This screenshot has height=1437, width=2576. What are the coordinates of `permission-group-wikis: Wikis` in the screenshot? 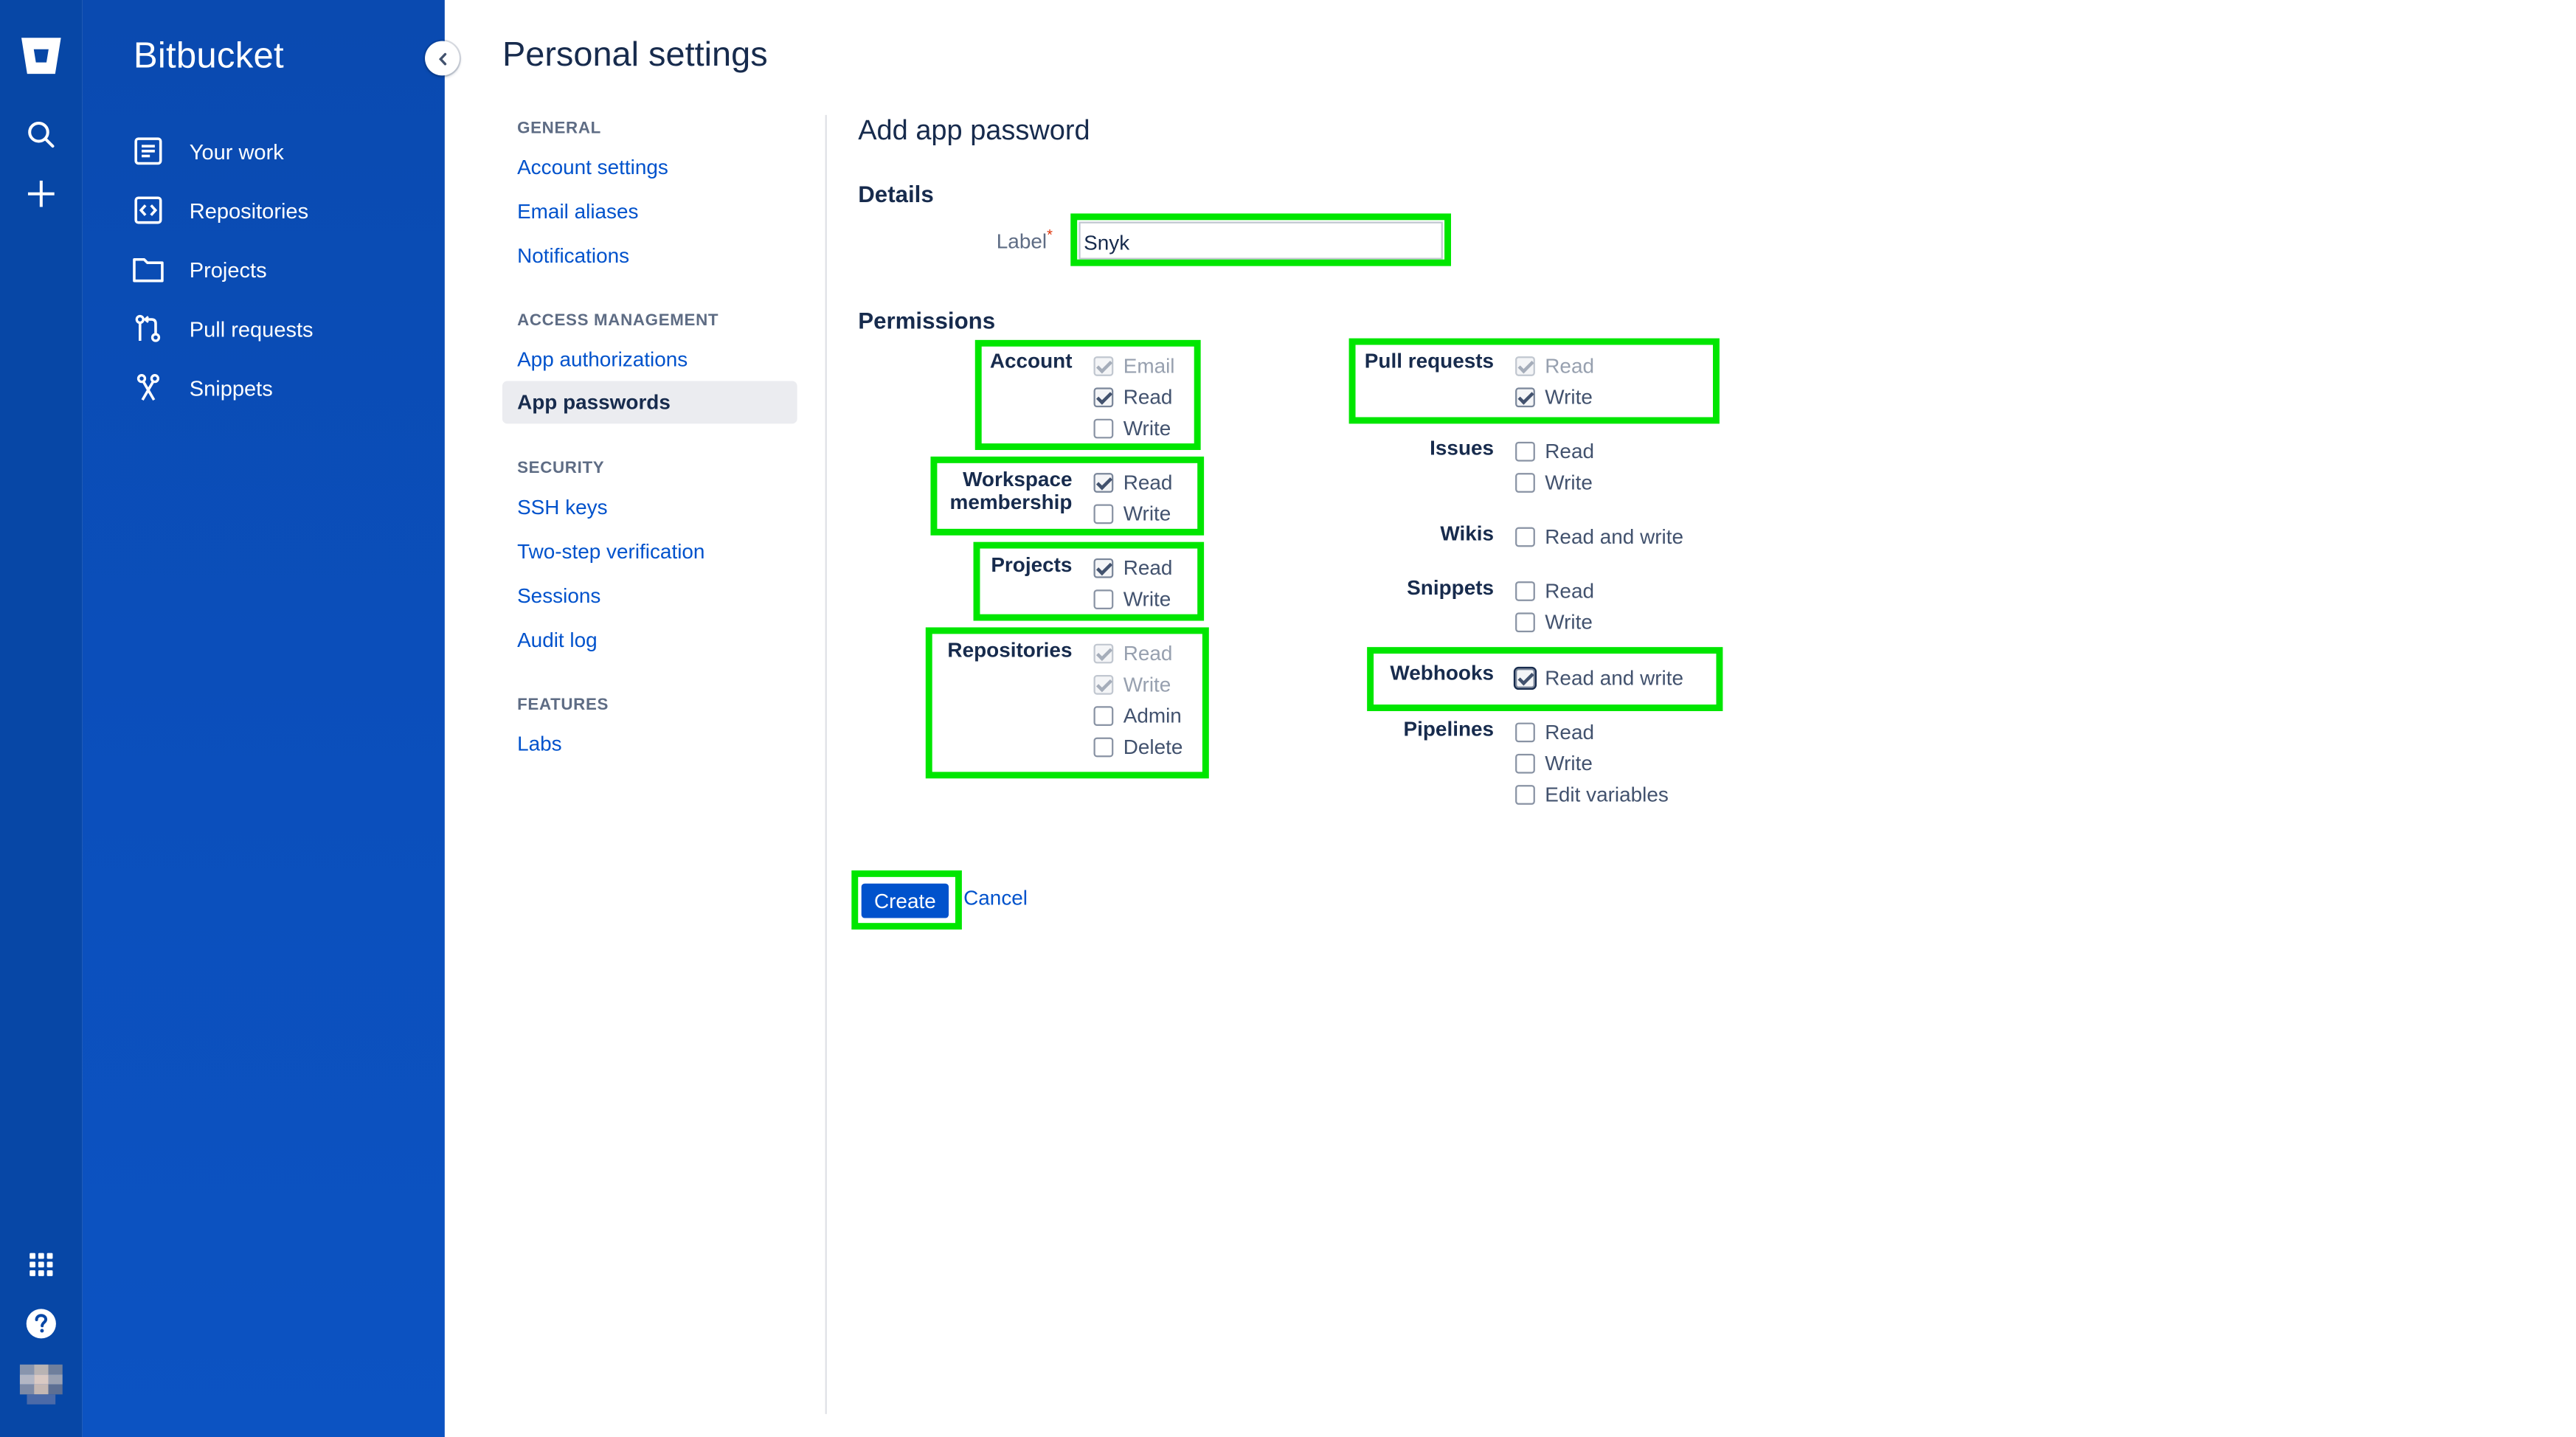 It's located at (1468, 534).